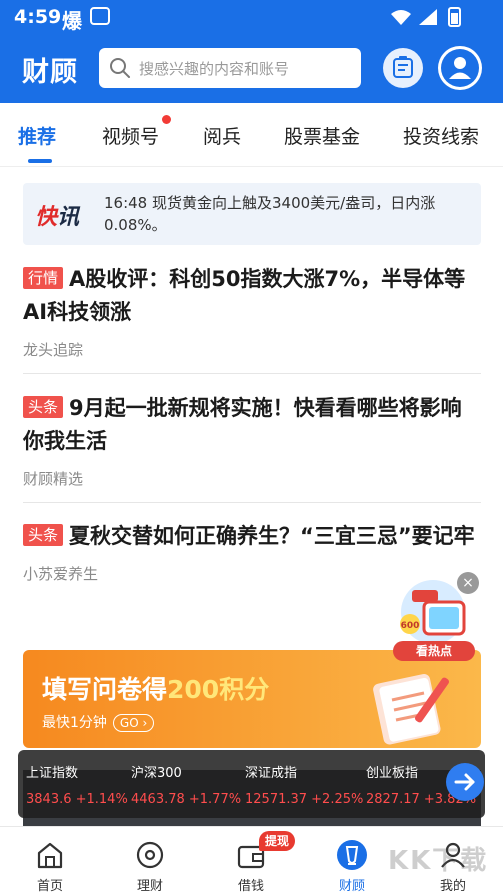 The image size is (503, 894). I want to click on system-status-icons, so click(426, 17).